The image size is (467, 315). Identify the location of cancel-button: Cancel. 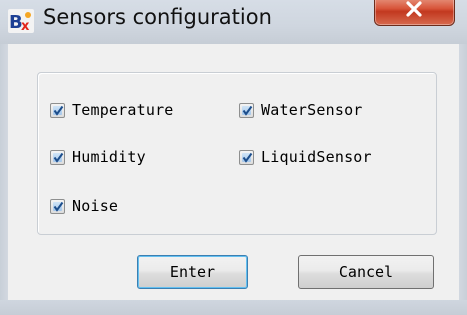
(366, 272).